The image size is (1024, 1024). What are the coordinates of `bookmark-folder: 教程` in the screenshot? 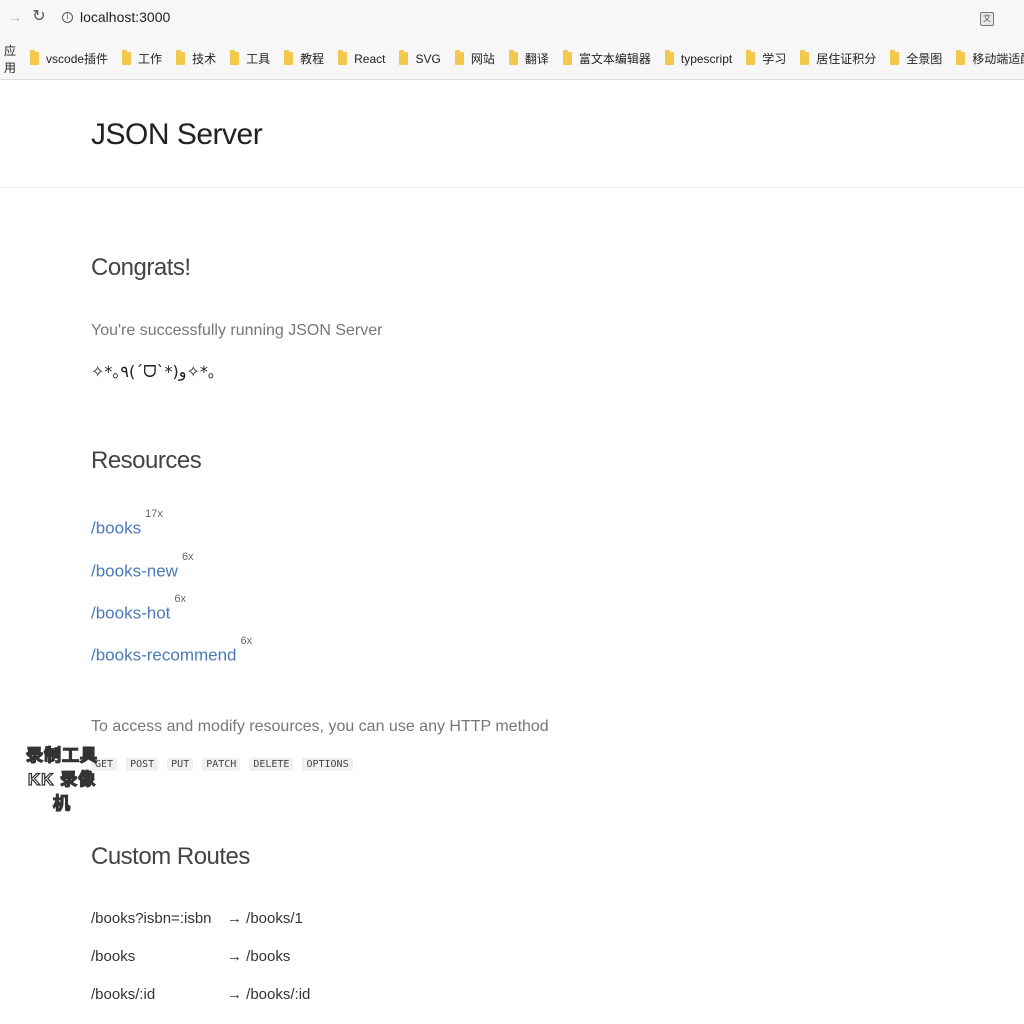 It's located at (304, 58).